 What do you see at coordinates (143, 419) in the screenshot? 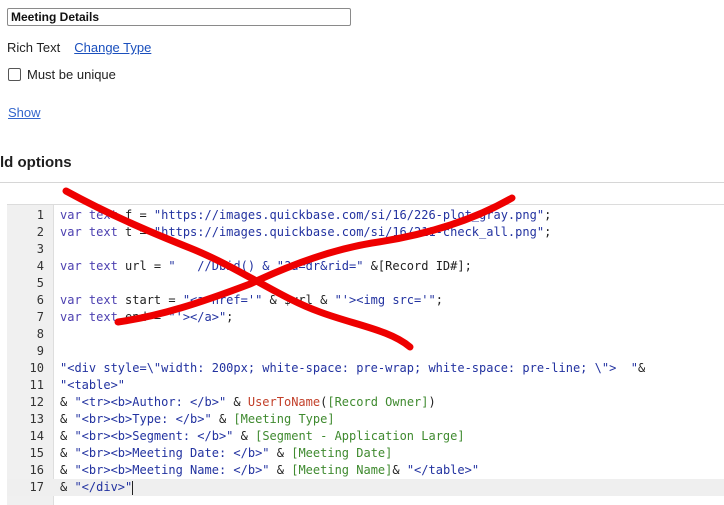
I see `code-token-str: "<br><b>Type: </b>"` at bounding box center [143, 419].